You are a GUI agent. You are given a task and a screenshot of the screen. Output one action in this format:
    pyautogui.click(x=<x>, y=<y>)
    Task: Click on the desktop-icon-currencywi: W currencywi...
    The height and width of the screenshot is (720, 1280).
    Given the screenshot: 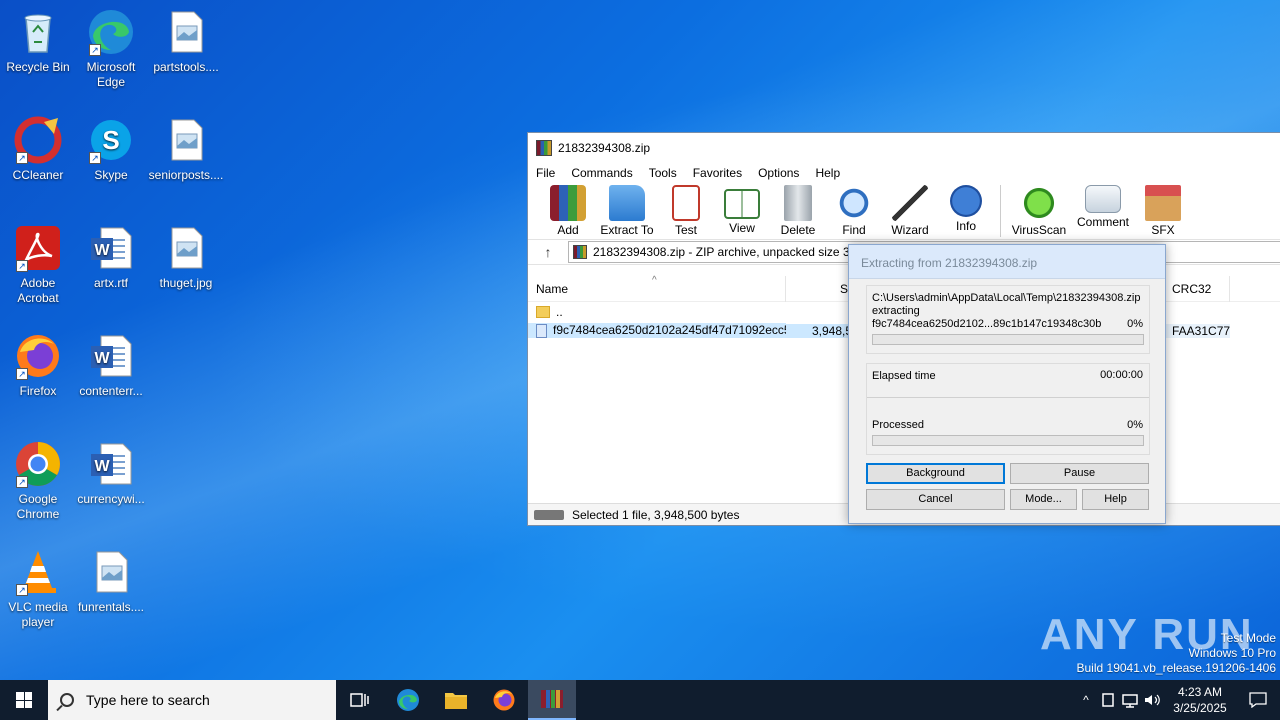 What is the action you would take?
    pyautogui.click(x=111, y=473)
    